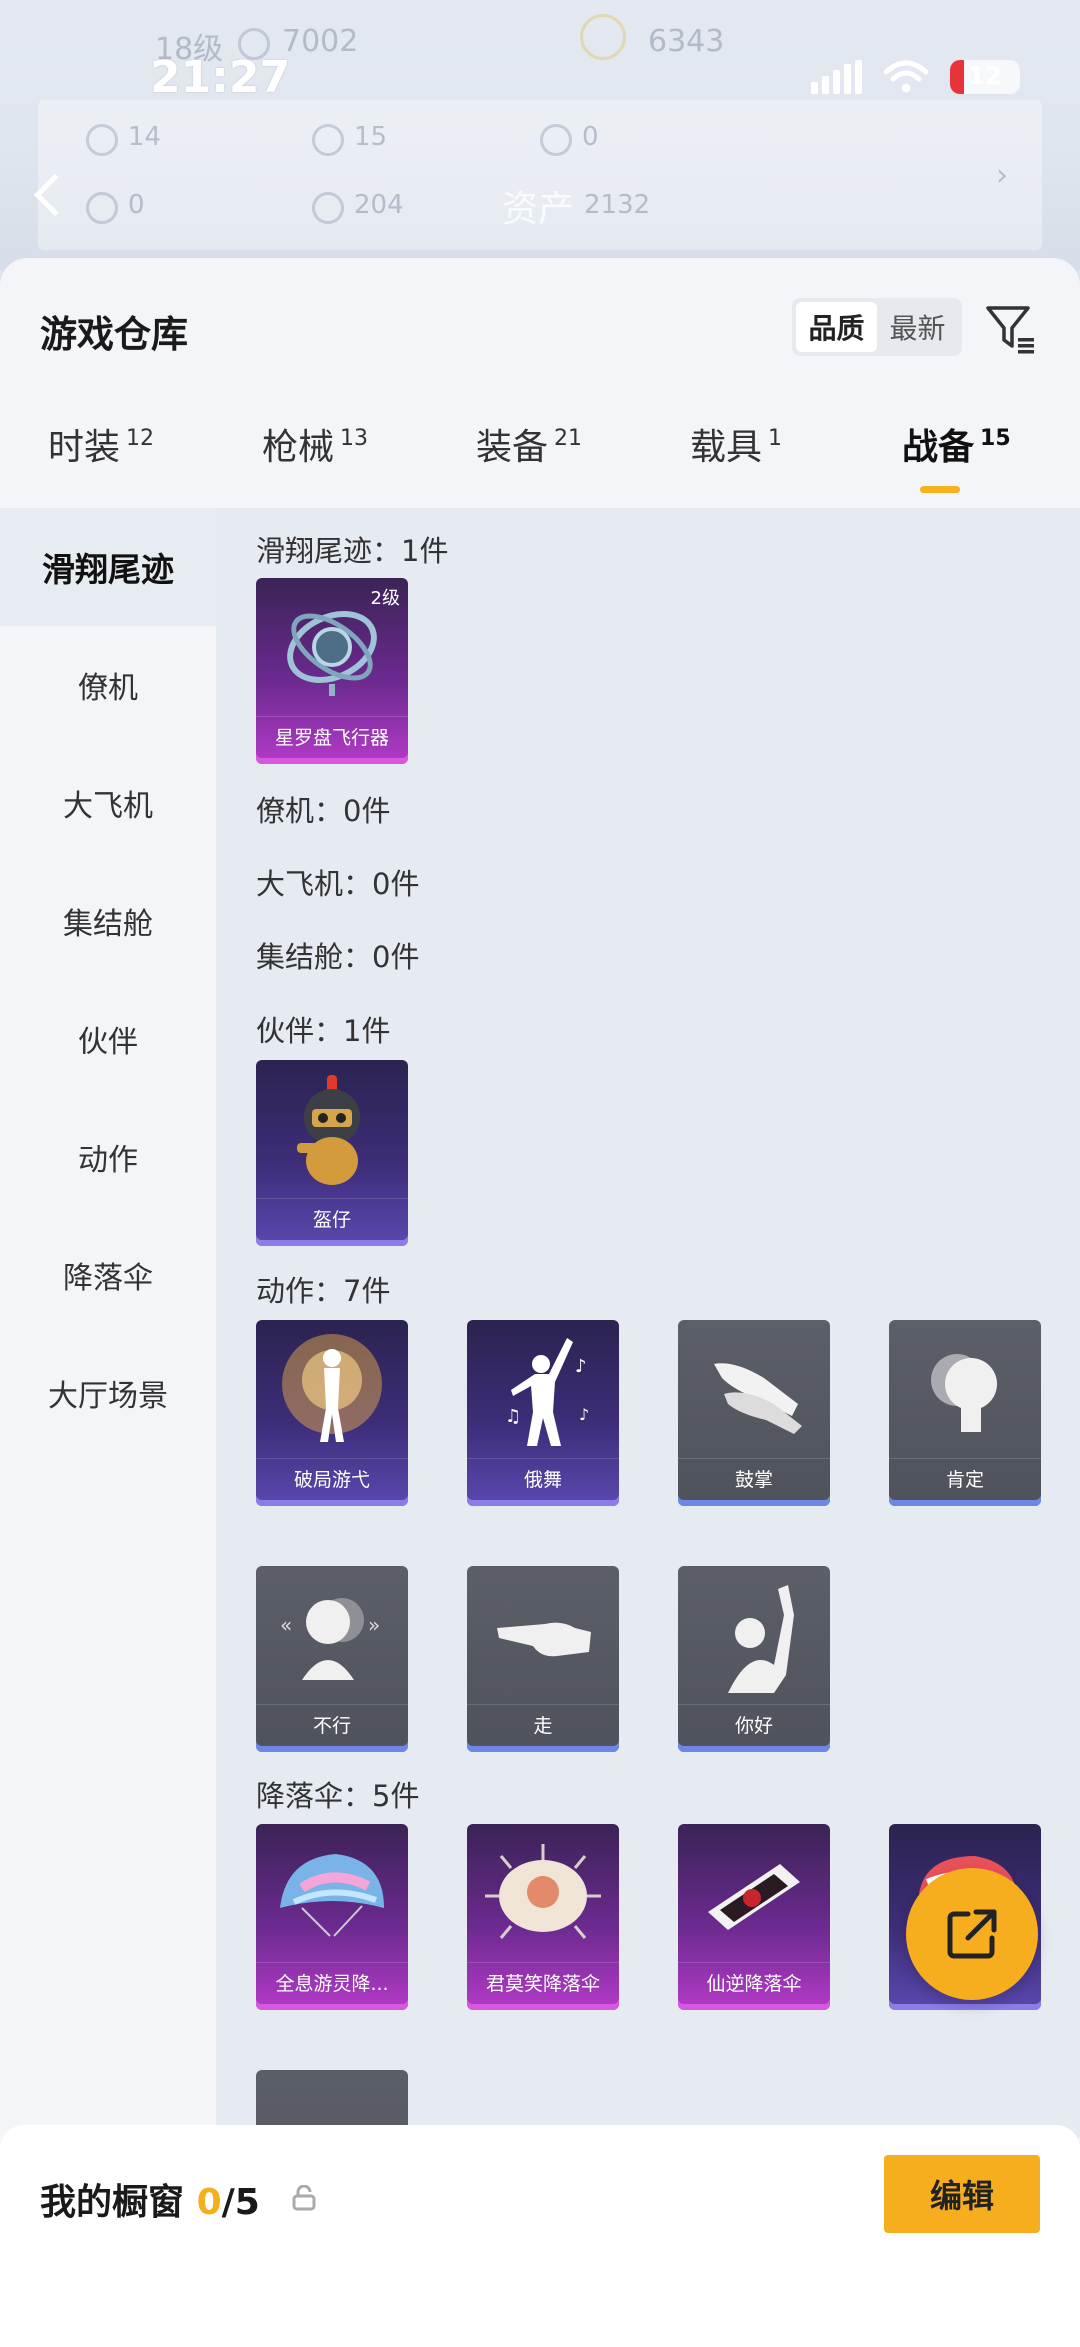 The width and height of the screenshot is (1080, 2347). I want to click on edit-button: 编辑, so click(962, 2194).